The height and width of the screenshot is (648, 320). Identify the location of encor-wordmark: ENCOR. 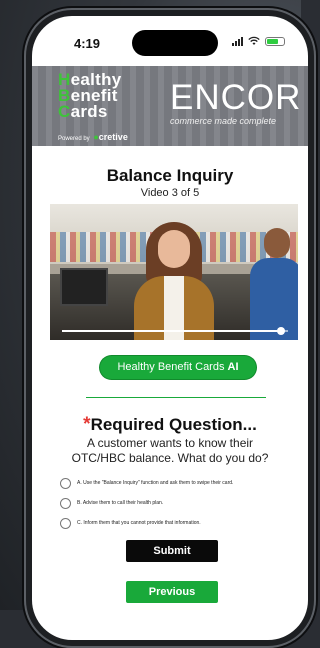
(236, 97).